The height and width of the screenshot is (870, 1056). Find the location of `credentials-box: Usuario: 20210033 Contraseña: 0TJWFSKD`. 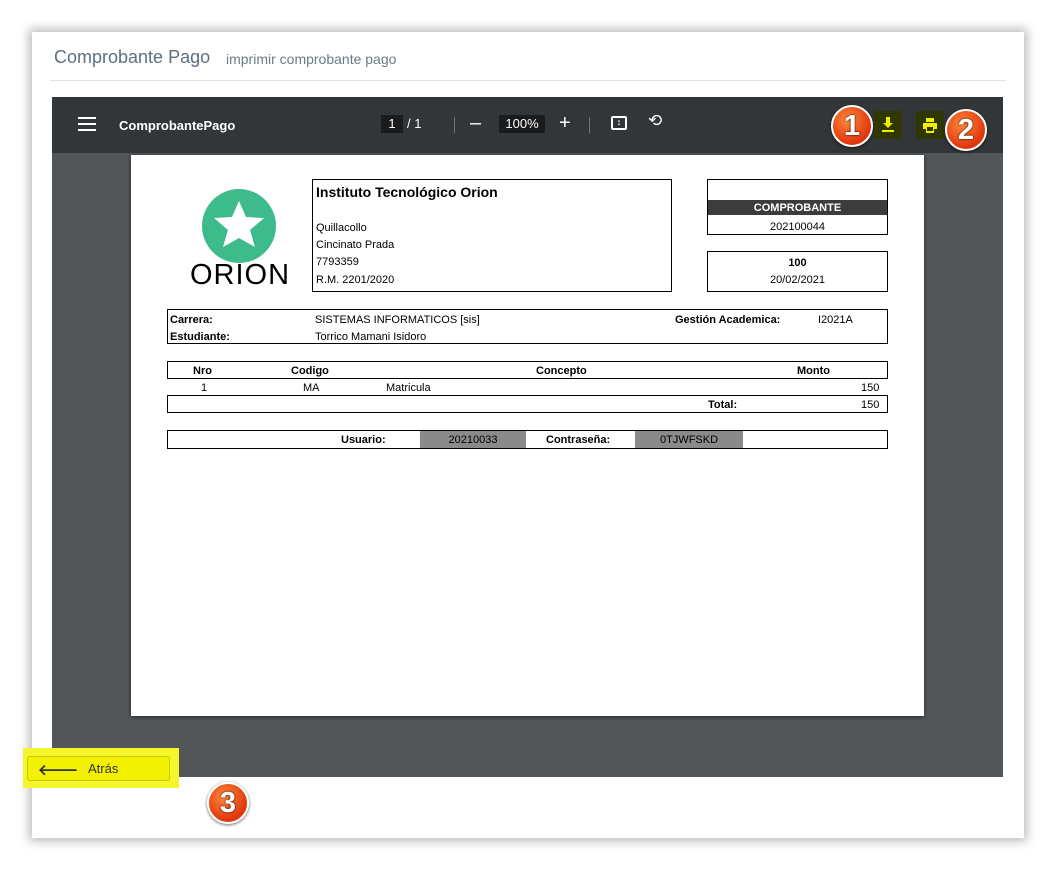

credentials-box: Usuario: 20210033 Contraseña: 0TJWFSKD is located at coordinates (527, 439).